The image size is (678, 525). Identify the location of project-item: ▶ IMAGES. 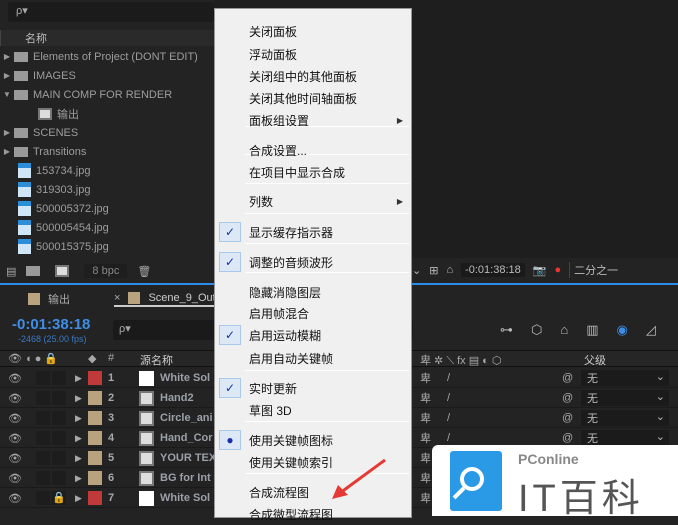
(107, 75).